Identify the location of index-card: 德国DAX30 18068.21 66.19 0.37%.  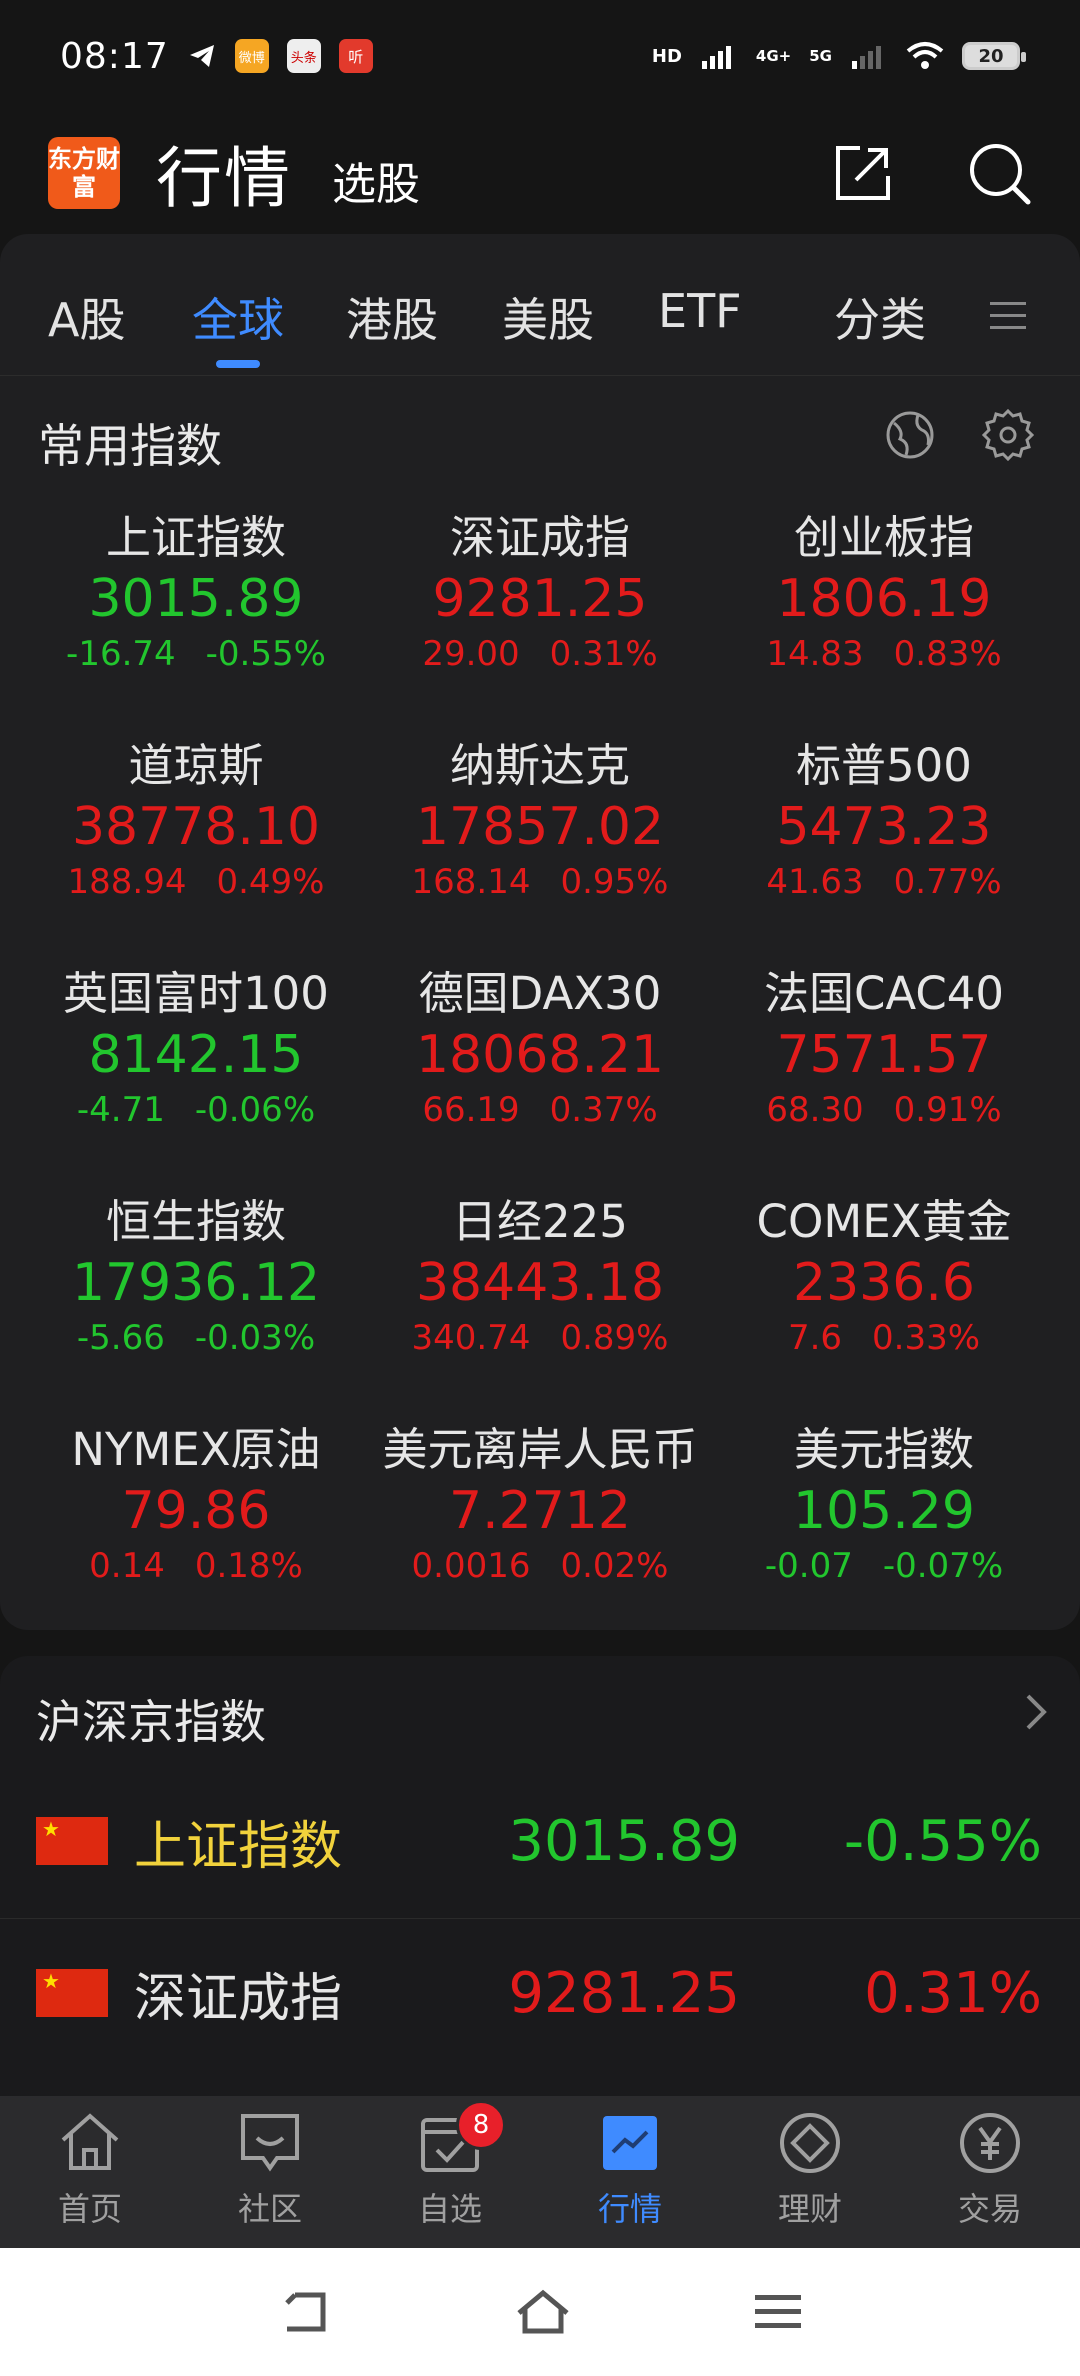
(540, 1080).